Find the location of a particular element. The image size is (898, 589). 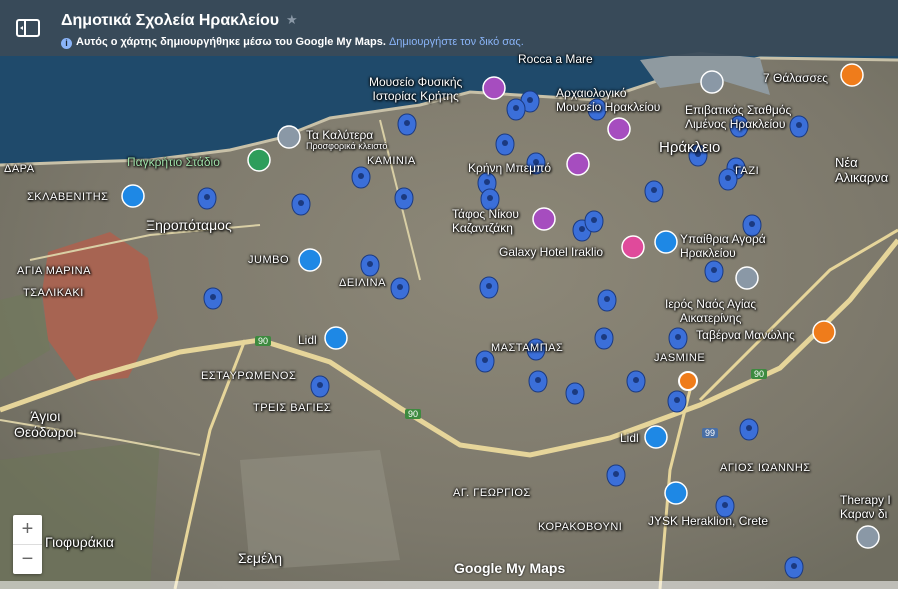

place-label: JASMINE is located at coordinates (680, 358).